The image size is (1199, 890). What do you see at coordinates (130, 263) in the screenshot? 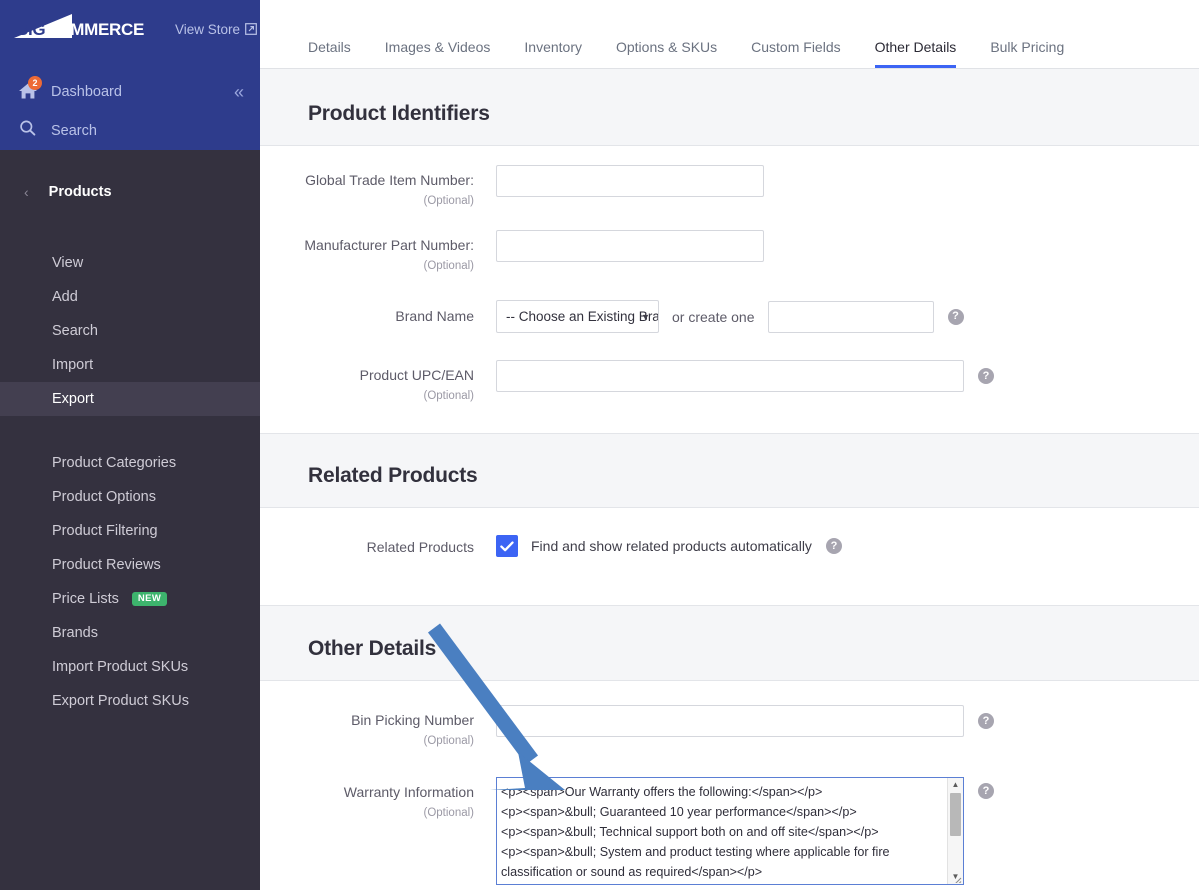
I see `sidebar-item-view: View` at bounding box center [130, 263].